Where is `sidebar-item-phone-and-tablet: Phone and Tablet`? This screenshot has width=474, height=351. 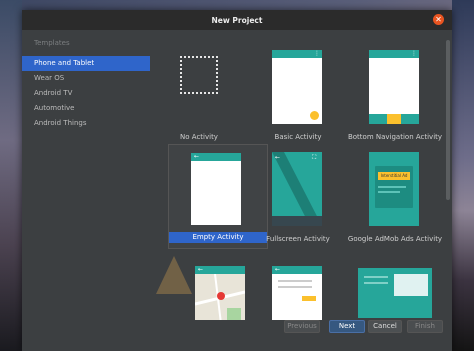 sidebar-item-phone-and-tablet: Phone and Tablet is located at coordinates (86, 63).